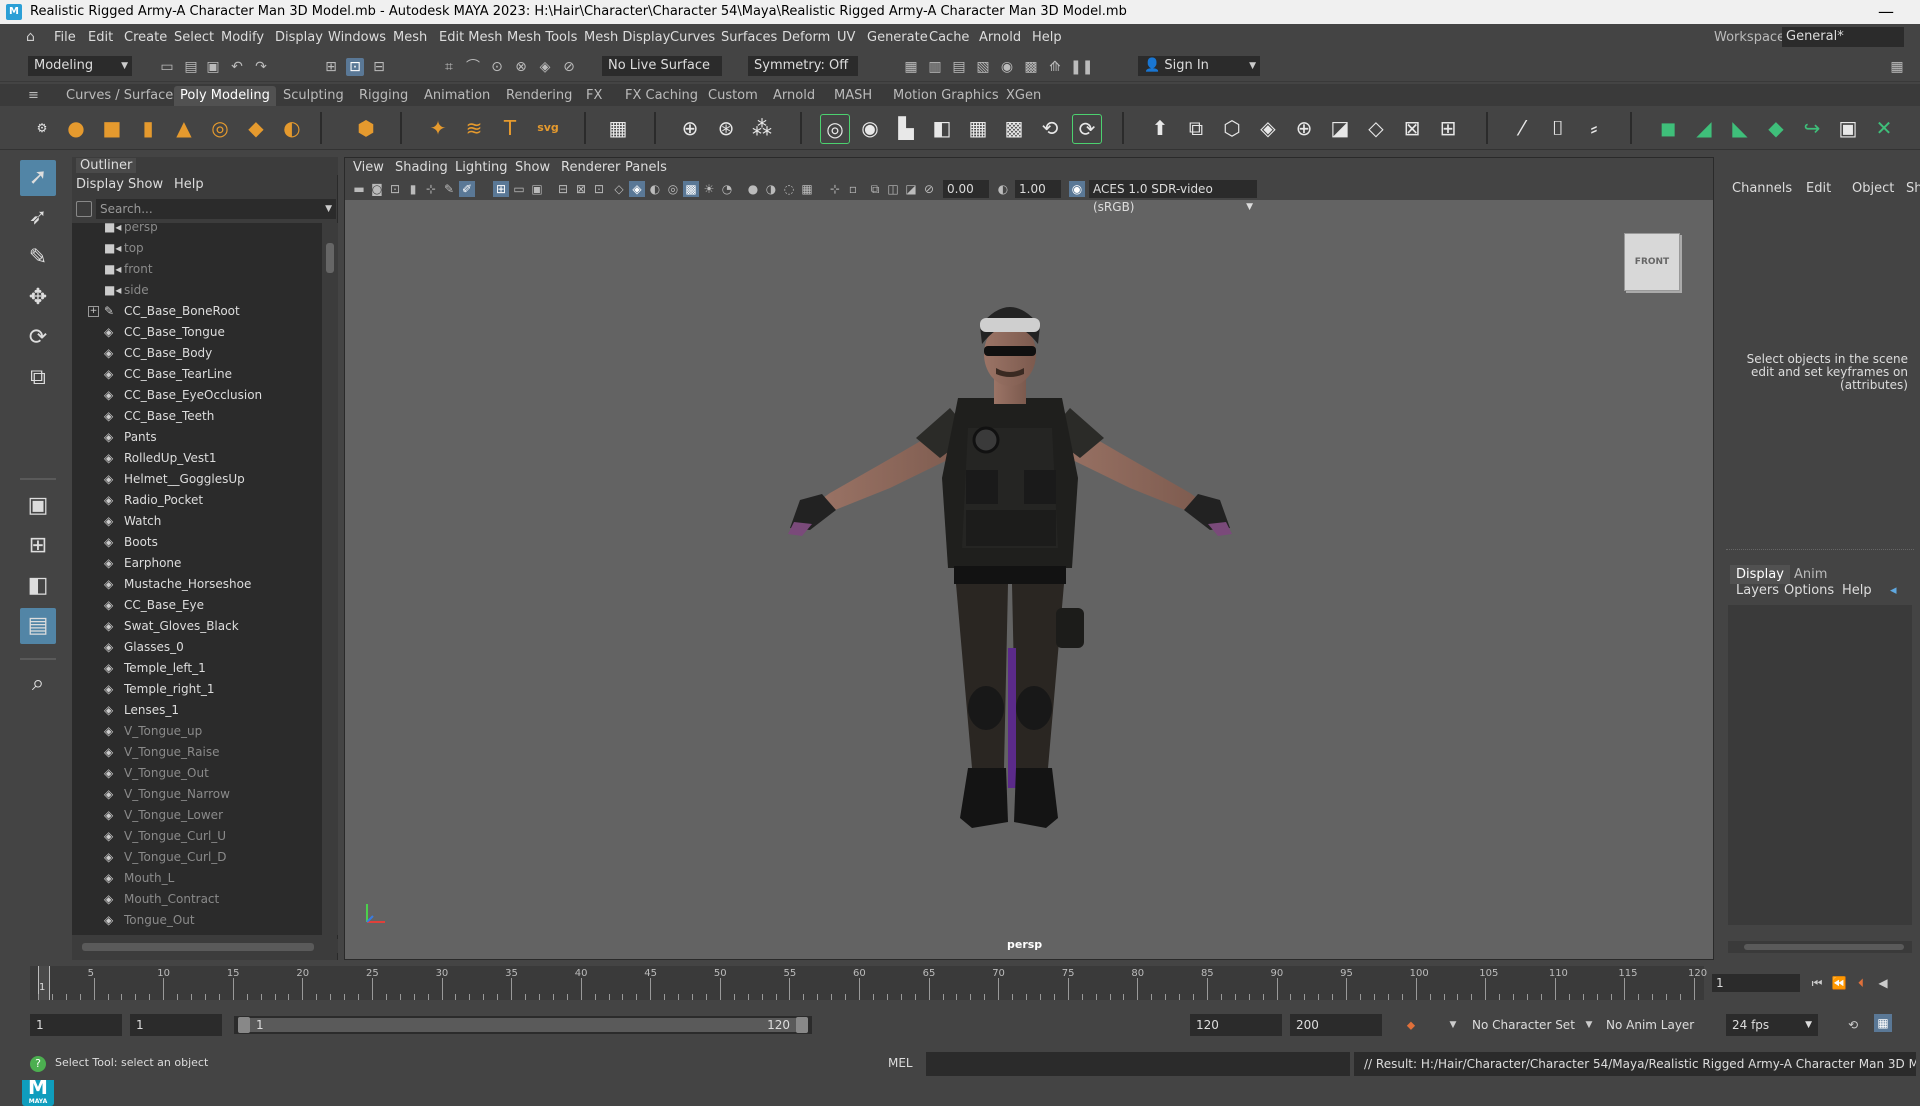 The width and height of the screenshot is (1920, 1106). I want to click on poly-plane-icon: ◆, so click(256, 128).